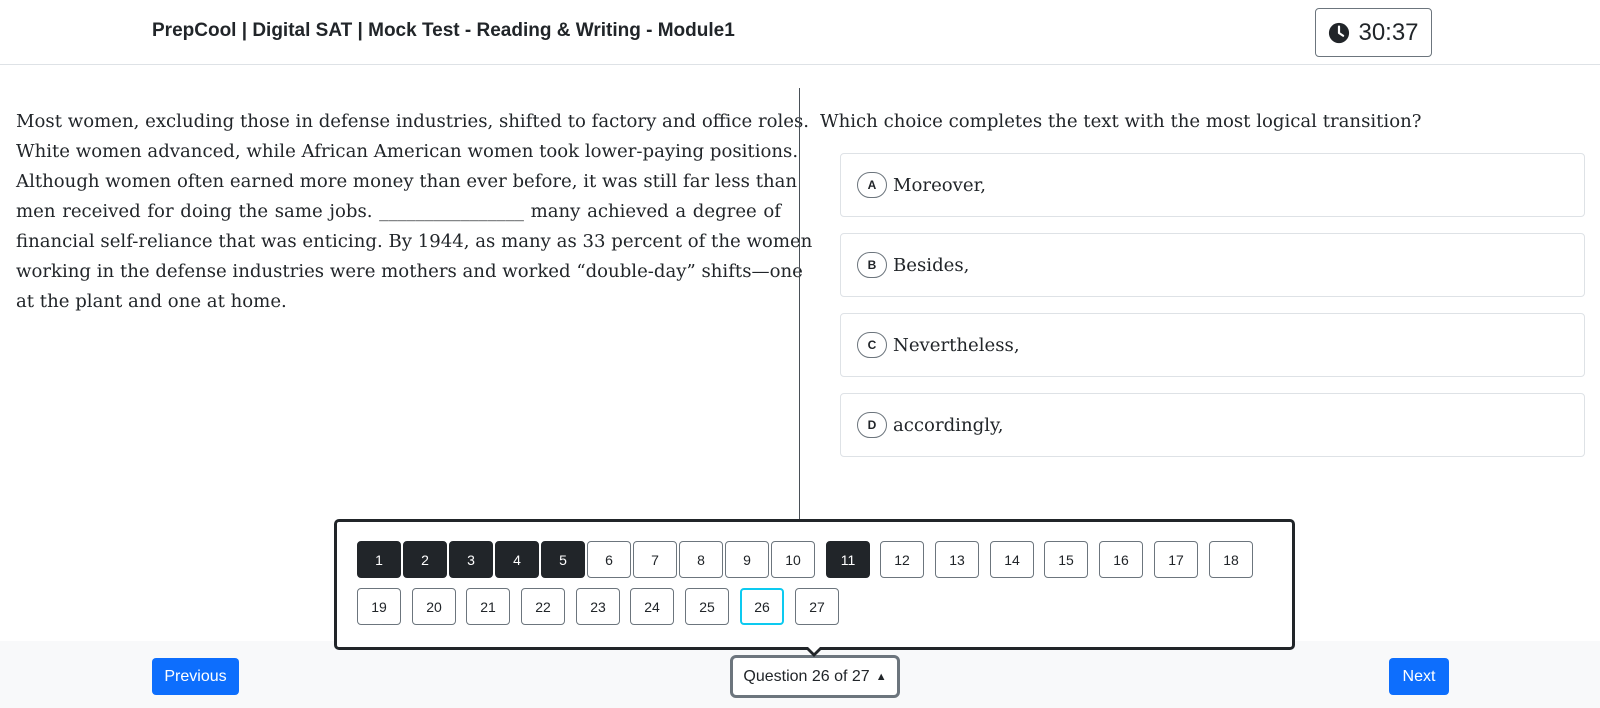 The width and height of the screenshot is (1600, 708). What do you see at coordinates (652, 606) in the screenshot?
I see `question-nav-button-24: 24` at bounding box center [652, 606].